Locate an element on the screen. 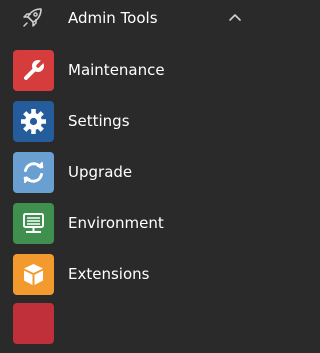 This screenshot has height=353, width=320. menu-item-extensions: Extensions is located at coordinates (130, 279).